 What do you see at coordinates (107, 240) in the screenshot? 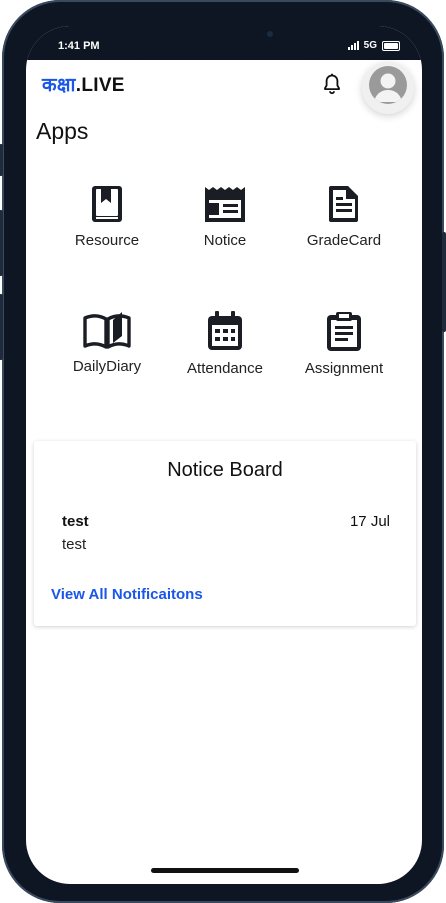
I see `app-label-resource: Resource` at bounding box center [107, 240].